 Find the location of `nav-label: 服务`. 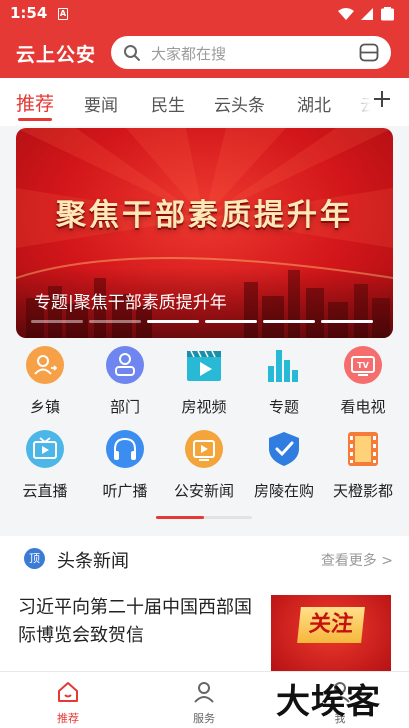

nav-label: 服务 is located at coordinates (204, 718).